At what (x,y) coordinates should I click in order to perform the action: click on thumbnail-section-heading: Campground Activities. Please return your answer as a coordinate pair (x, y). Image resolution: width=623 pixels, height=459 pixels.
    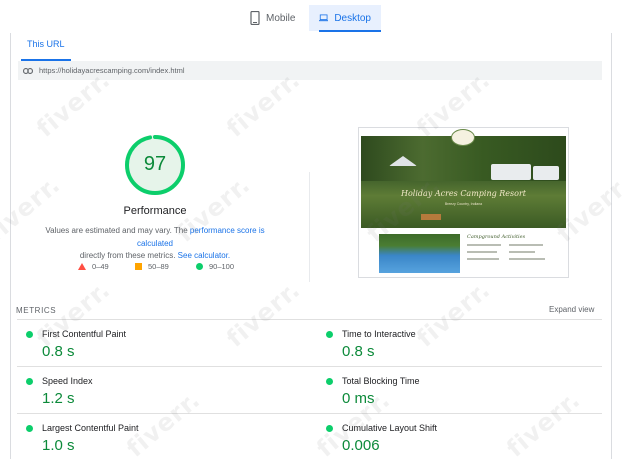
    Looking at the image, I should click on (496, 237).